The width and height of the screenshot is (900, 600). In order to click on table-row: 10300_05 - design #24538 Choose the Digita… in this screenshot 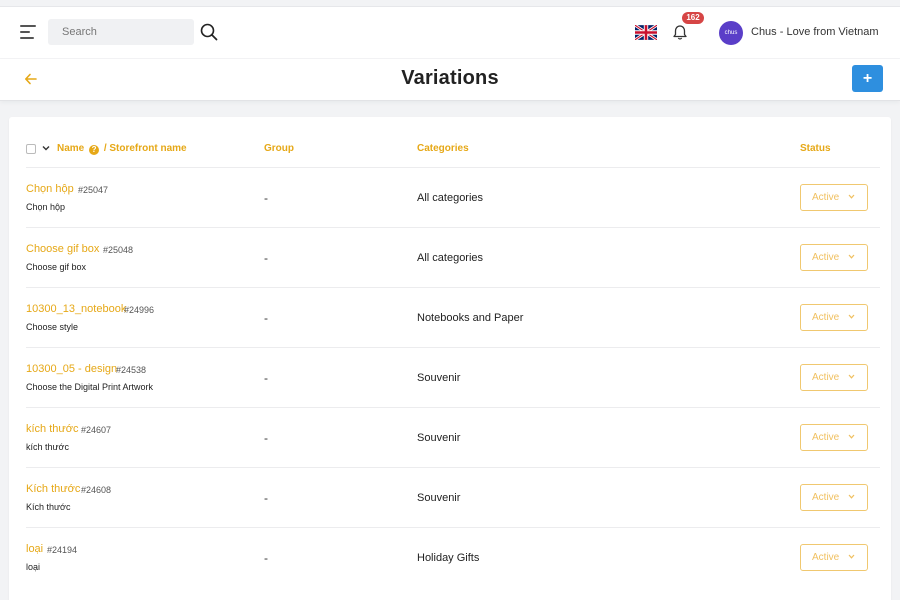, I will do `click(453, 377)`.